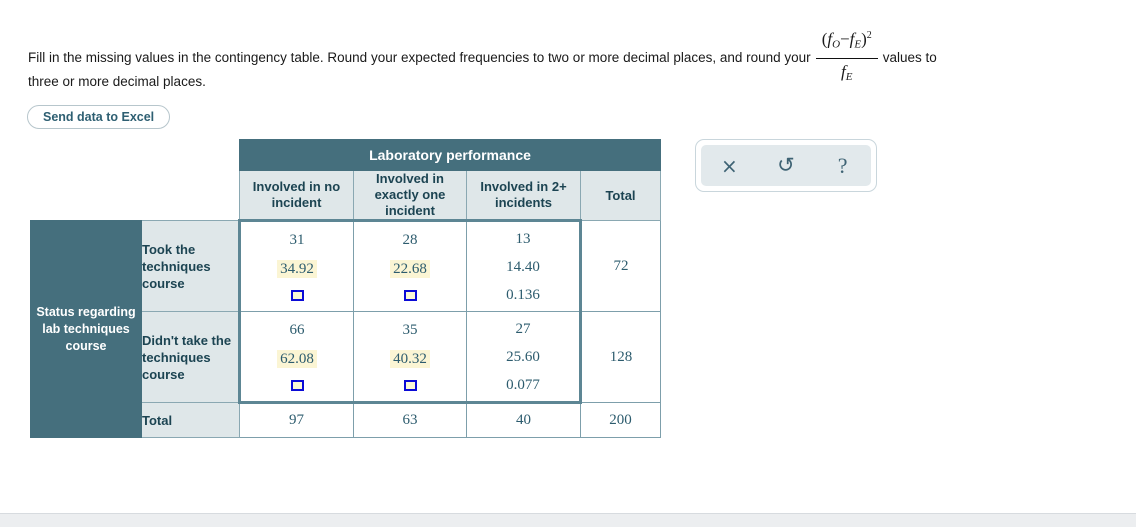 This screenshot has height=527, width=1136. Describe the element at coordinates (410, 420) in the screenshot. I see `column-total-exactly-one-incident: 63` at that location.